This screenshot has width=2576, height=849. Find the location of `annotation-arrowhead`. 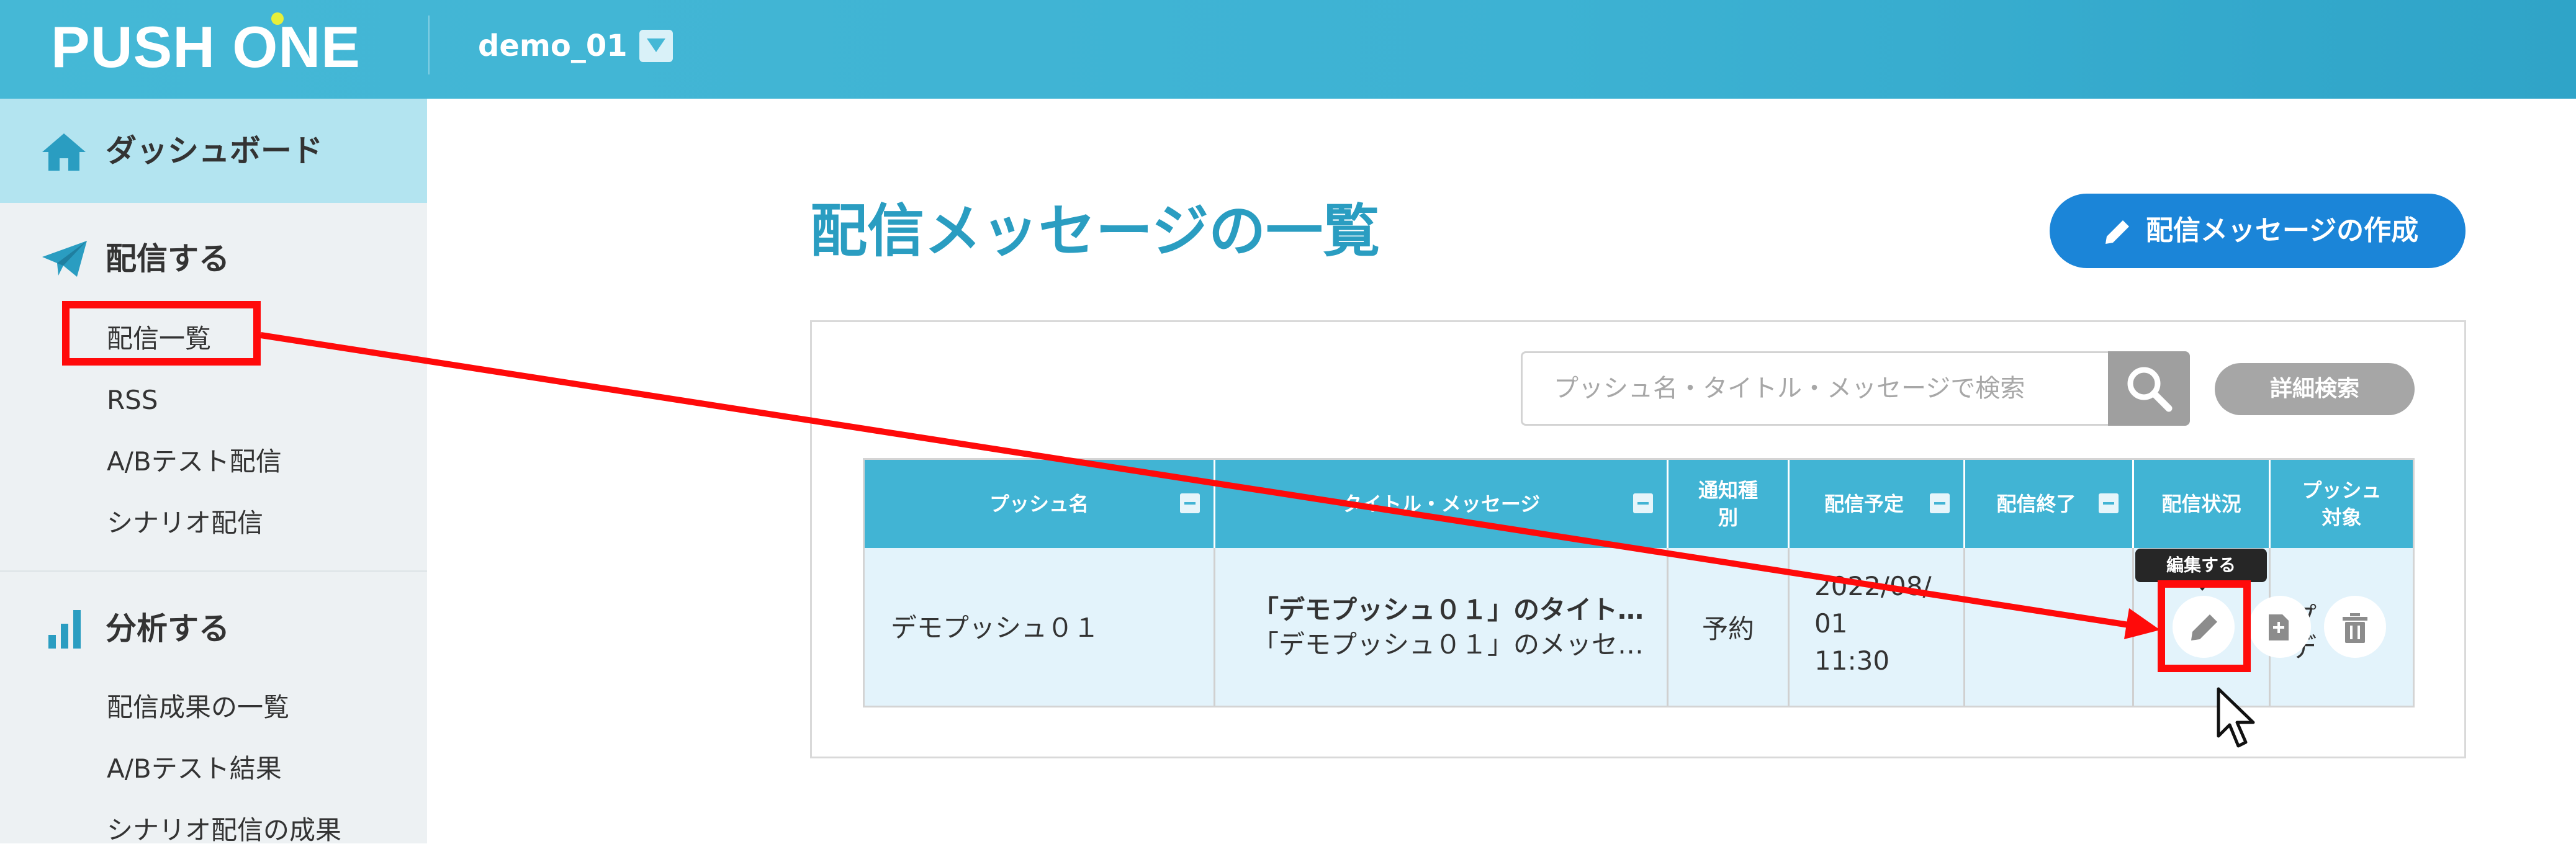

annotation-arrowhead is located at coordinates (2142, 623).